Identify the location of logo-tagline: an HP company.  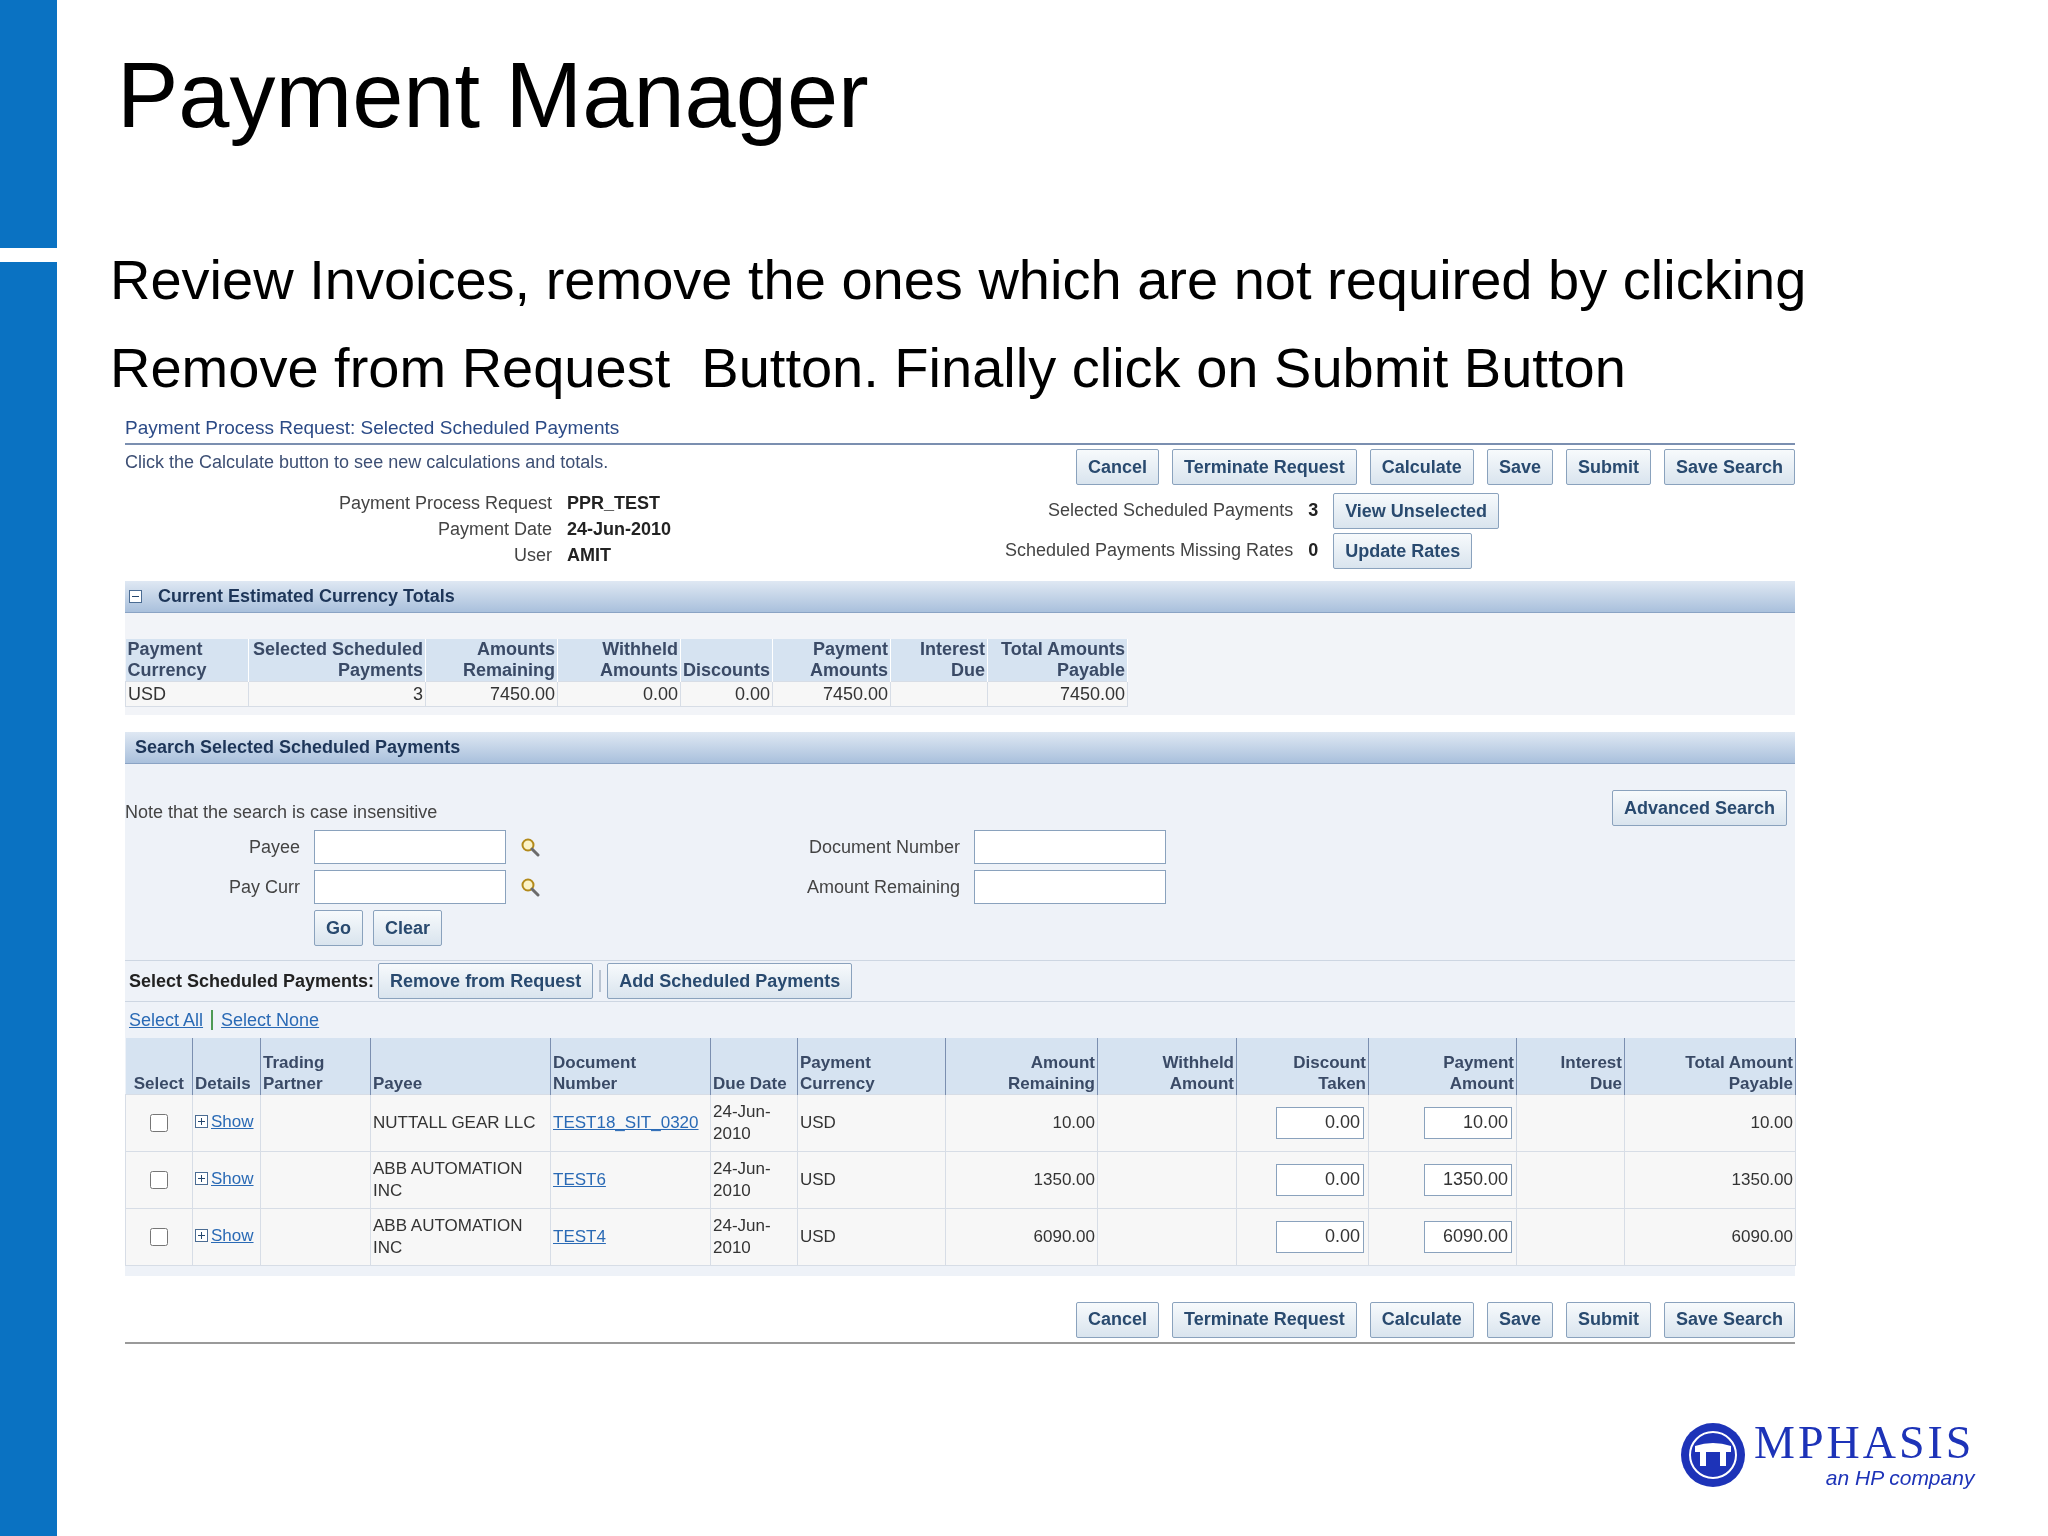
(1900, 1478).